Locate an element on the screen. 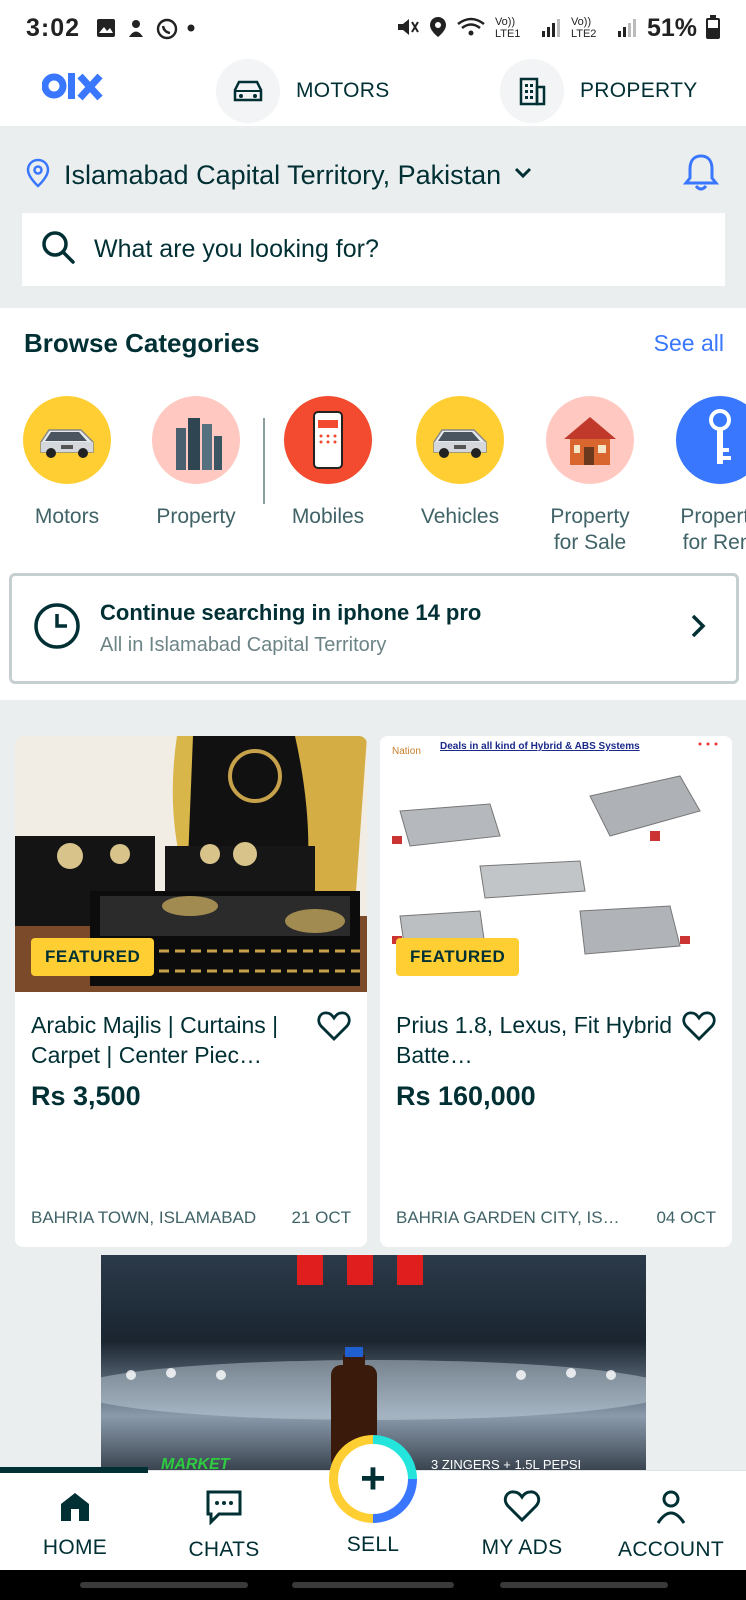 Image resolution: width=746 pixels, height=1600 pixels. ad-image: FEATURED is located at coordinates (191, 864).